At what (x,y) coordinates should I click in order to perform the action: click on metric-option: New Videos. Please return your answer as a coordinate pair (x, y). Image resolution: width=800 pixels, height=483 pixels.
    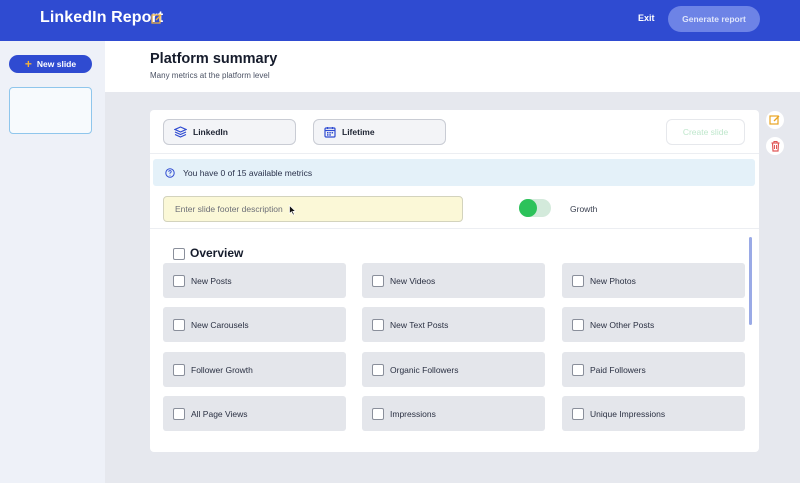
    Looking at the image, I should click on (453, 280).